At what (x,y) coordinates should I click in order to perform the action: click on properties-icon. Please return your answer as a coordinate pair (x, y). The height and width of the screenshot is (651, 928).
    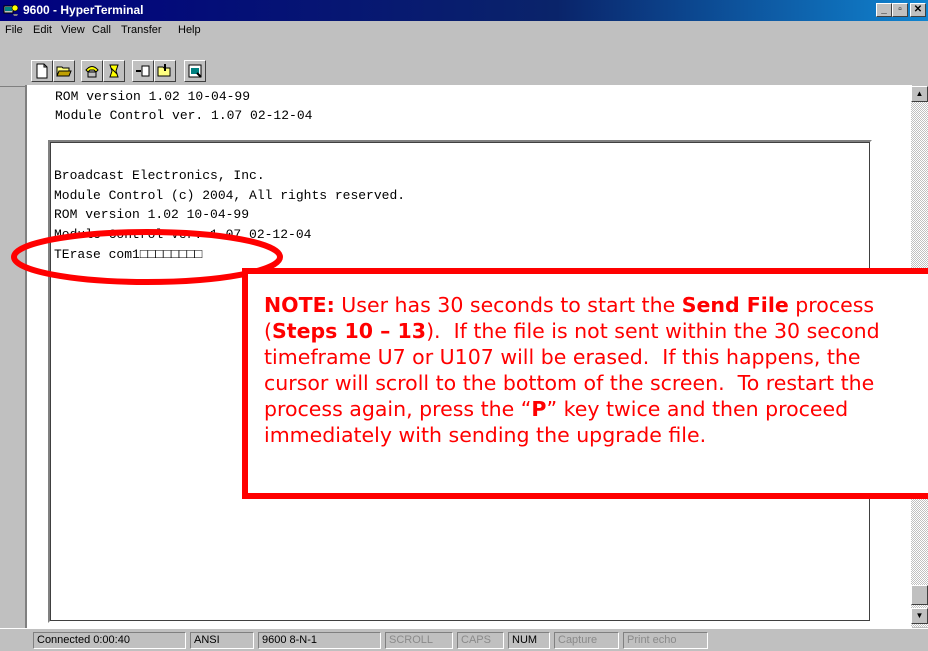
    Looking at the image, I should click on (195, 71).